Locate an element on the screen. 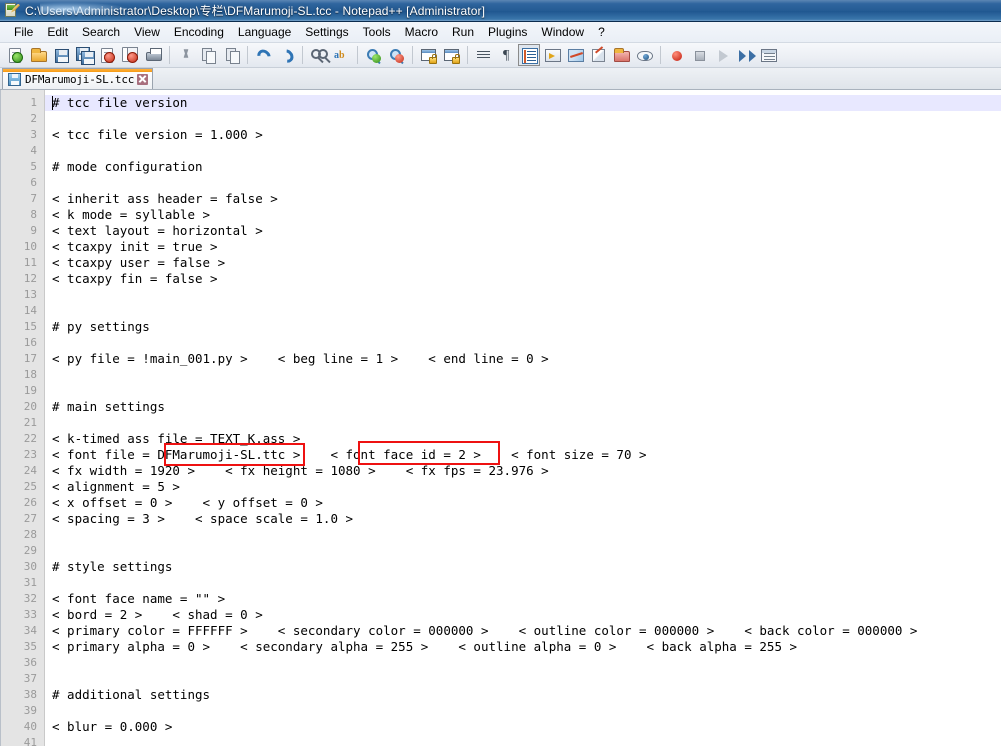 The image size is (1001, 746). close-file-icon is located at coordinates (107, 55).